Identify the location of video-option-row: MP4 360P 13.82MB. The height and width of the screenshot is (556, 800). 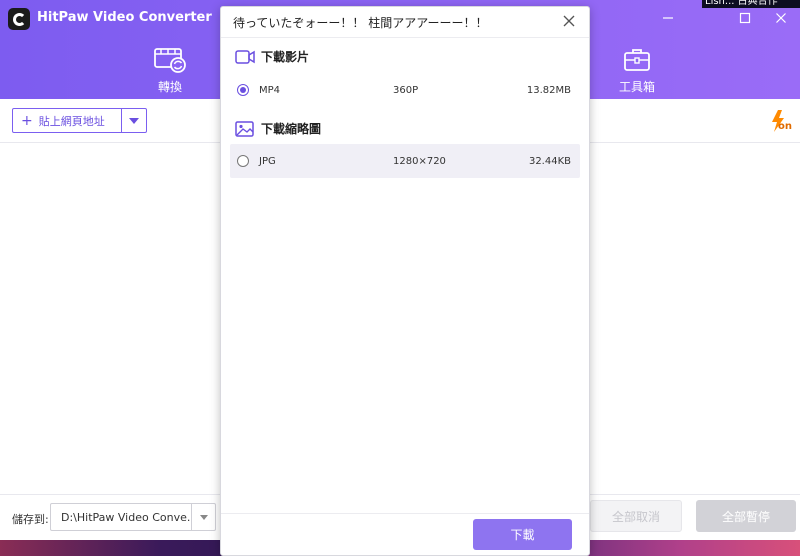
(405, 90).